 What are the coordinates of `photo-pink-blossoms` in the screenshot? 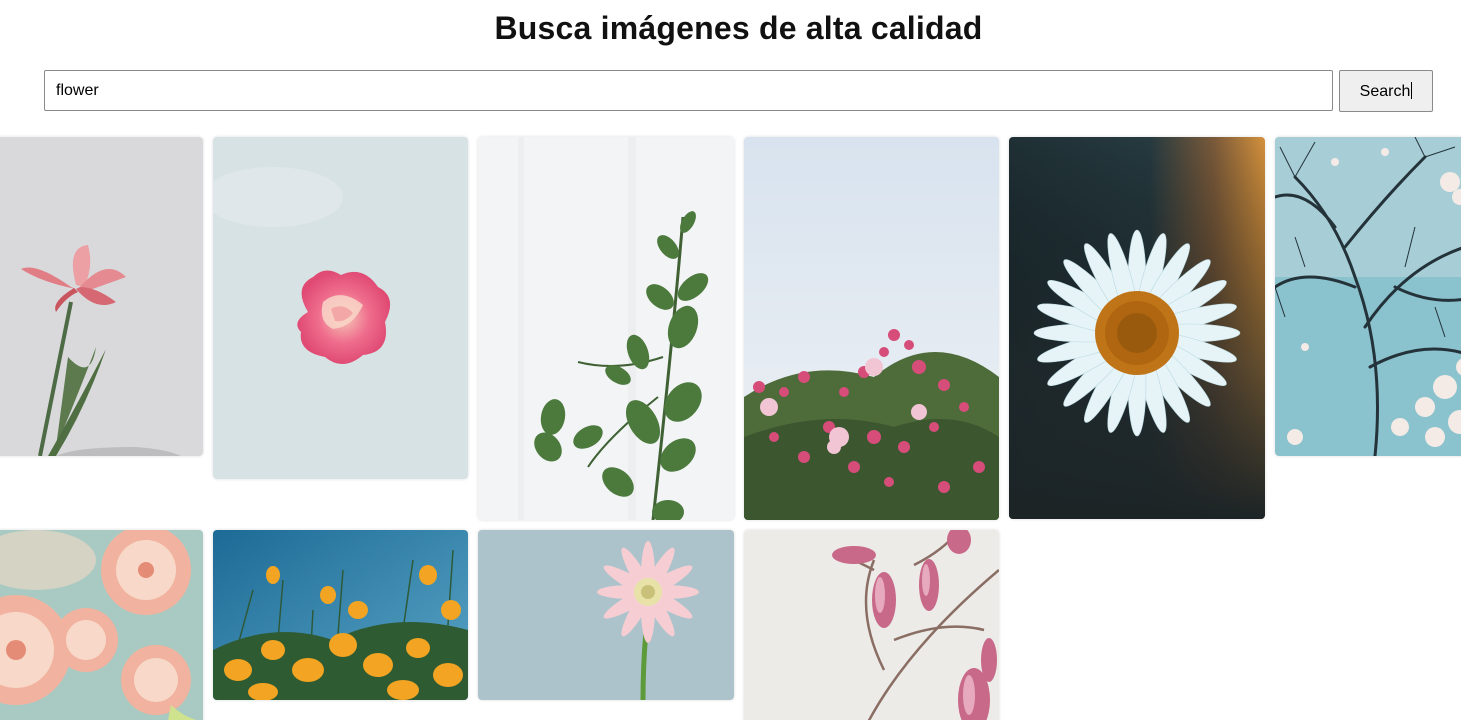 It's located at (871, 328).